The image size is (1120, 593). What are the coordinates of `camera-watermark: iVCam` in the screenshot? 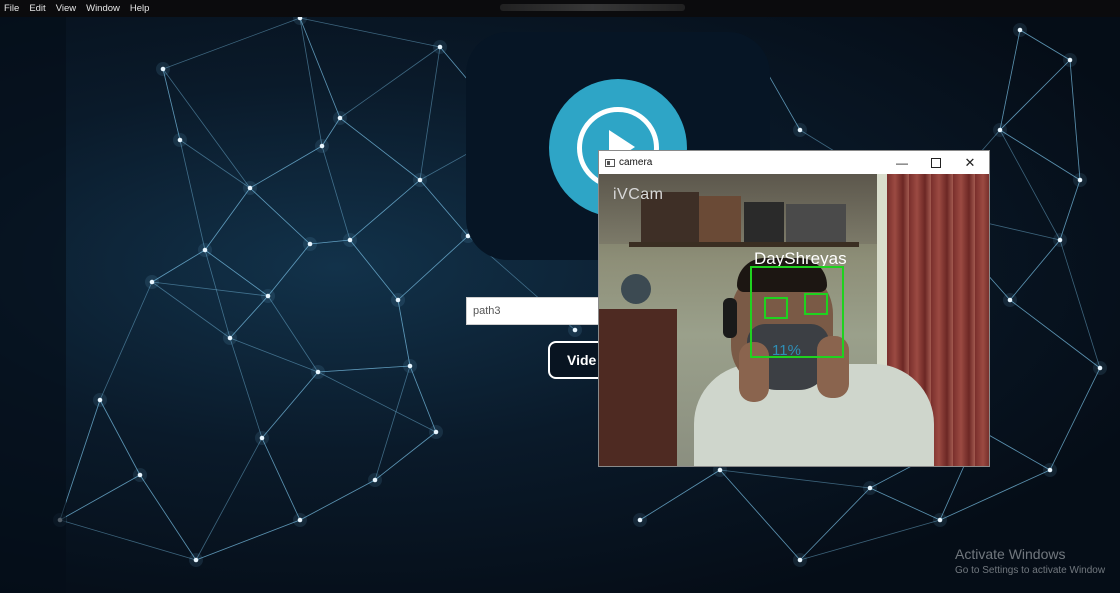 It's located at (638, 194).